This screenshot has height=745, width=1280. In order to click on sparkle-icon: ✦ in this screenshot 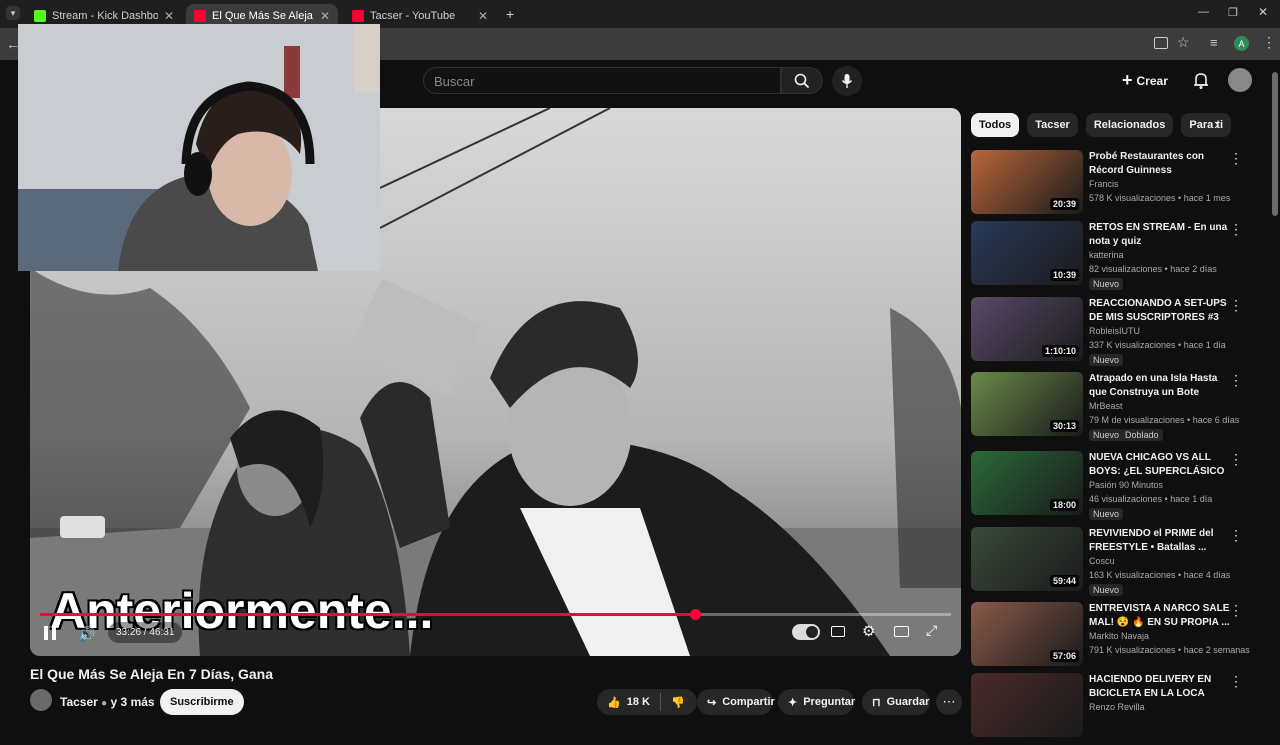, I will do `click(793, 702)`.